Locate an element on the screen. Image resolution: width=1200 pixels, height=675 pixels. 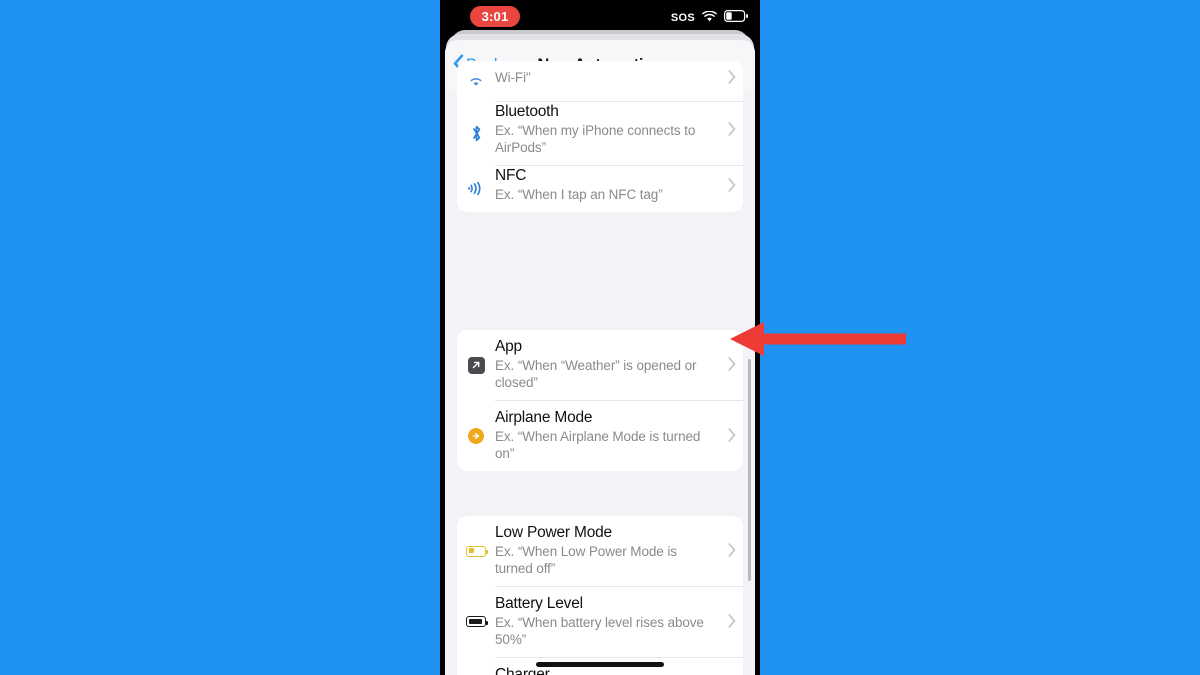
list-item-subtitle: Ex. “When “Weather” is opened or closed” is located at coordinates (596, 374).